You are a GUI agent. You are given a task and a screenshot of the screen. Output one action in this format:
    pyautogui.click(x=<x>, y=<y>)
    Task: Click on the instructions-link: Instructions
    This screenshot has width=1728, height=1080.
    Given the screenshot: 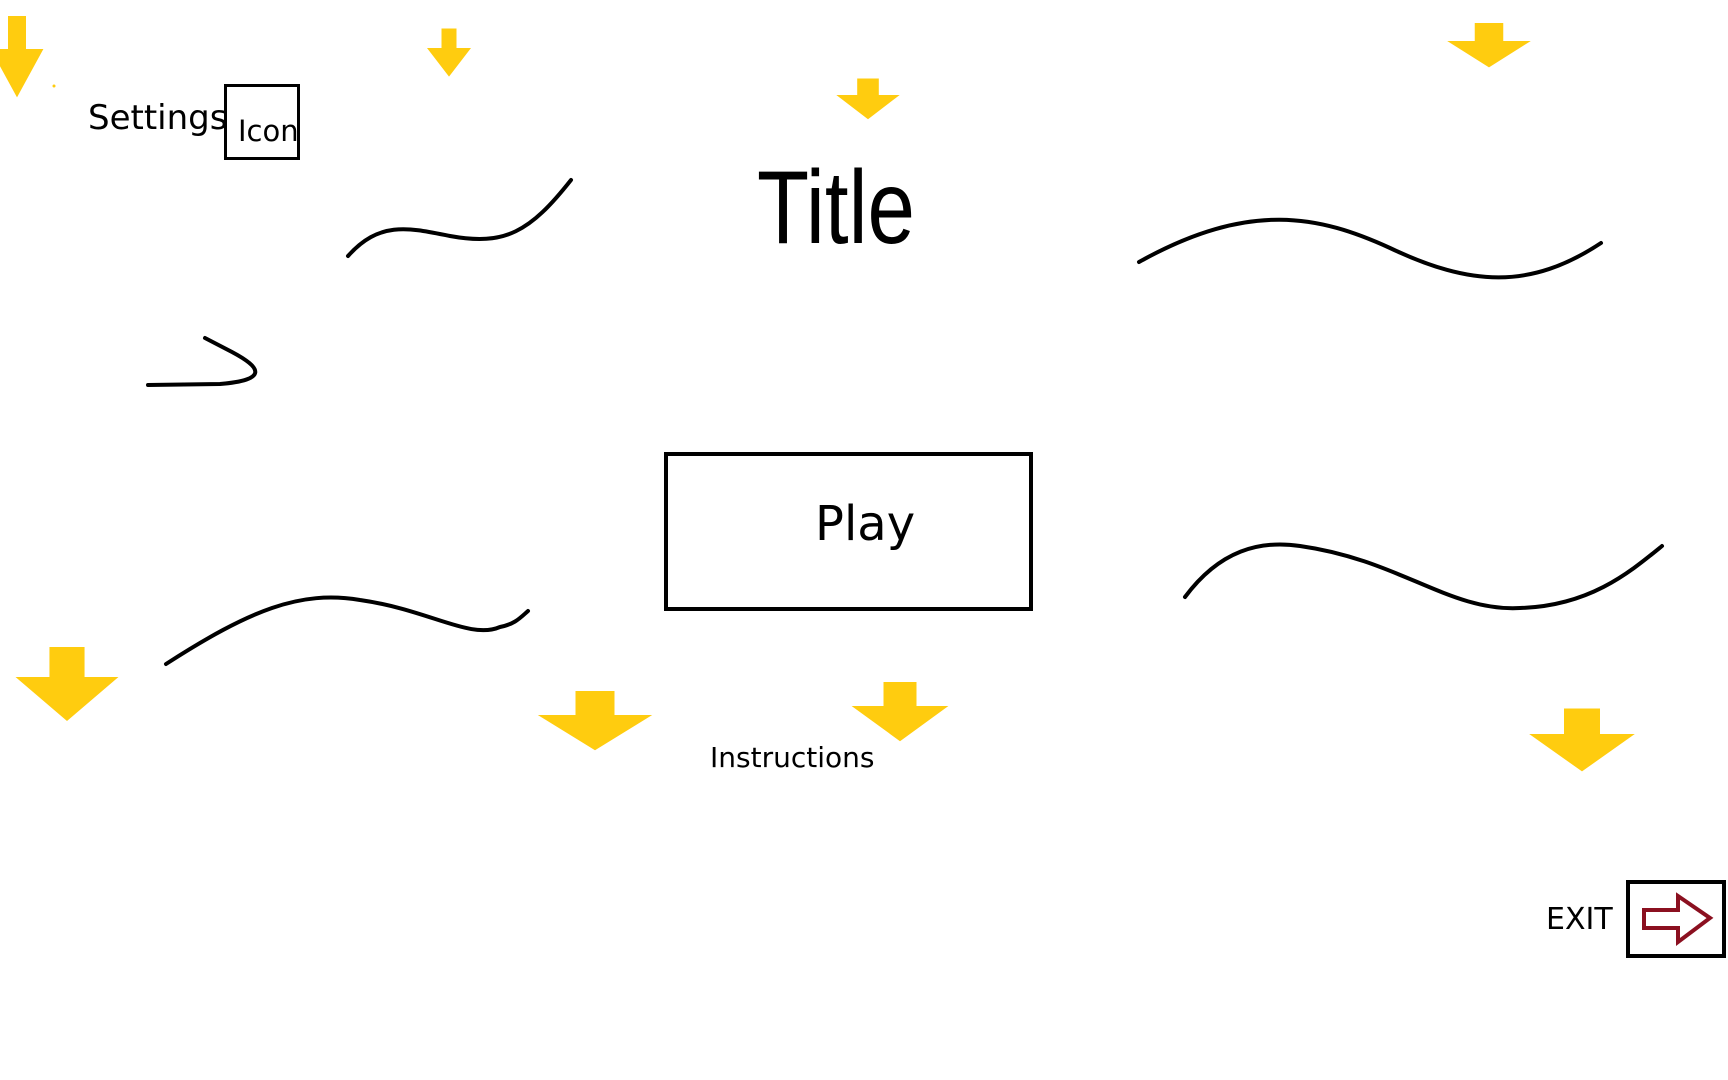 What is the action you would take?
    pyautogui.click(x=792, y=758)
    